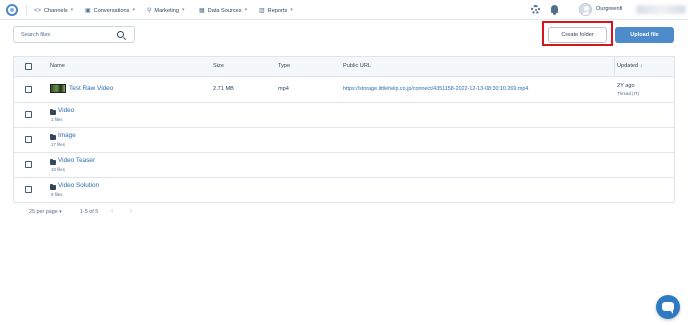 This screenshot has height=325, width=688. Describe the element at coordinates (628, 93) in the screenshot. I see `updated-by: Thread (IT)` at that location.